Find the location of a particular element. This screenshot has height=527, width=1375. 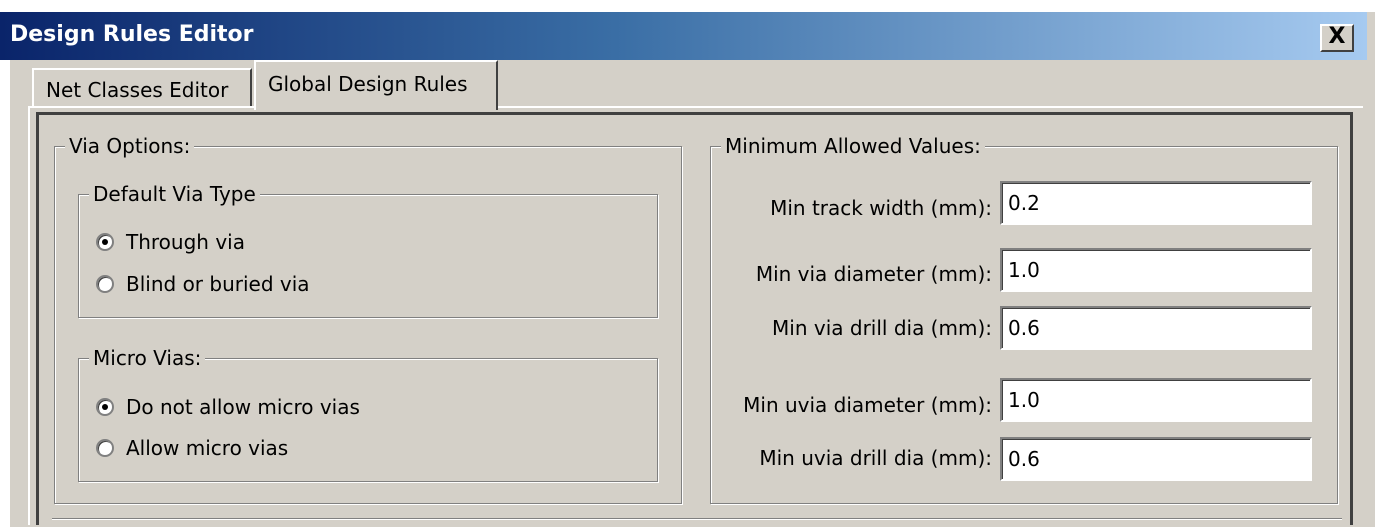

tab-global-design-rules: Global Design Rules is located at coordinates (376, 85).